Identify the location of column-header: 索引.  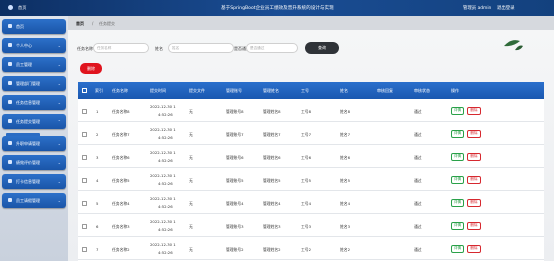
(99, 90).